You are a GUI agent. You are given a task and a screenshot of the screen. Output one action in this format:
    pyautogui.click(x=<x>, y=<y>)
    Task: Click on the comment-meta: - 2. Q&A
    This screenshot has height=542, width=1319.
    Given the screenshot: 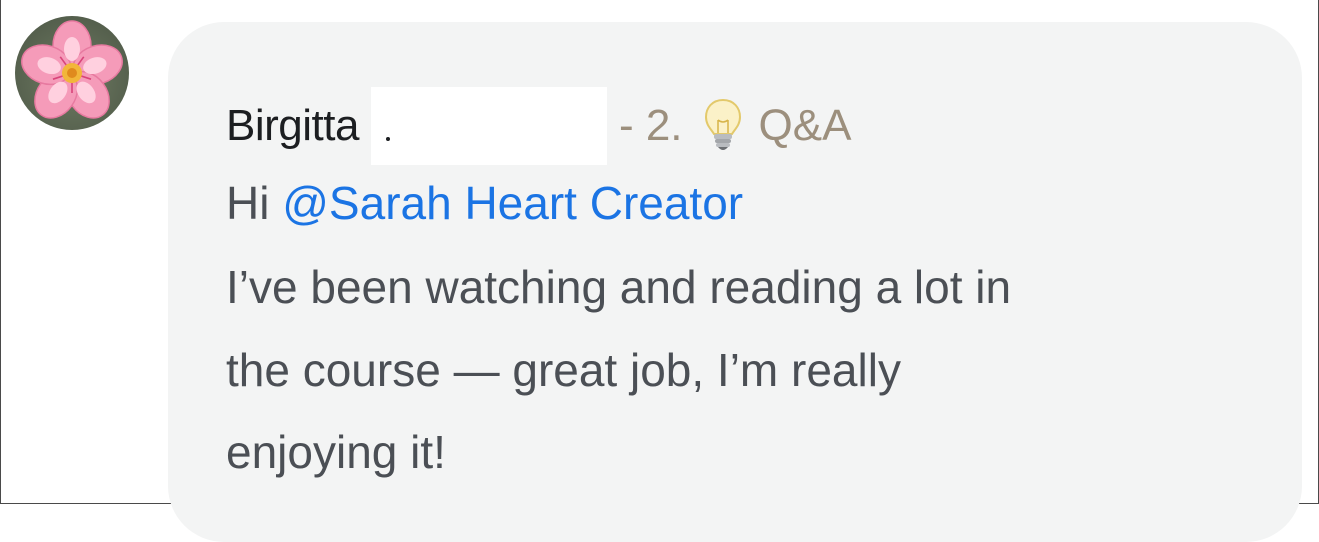 What is the action you would take?
    pyautogui.click(x=735, y=126)
    